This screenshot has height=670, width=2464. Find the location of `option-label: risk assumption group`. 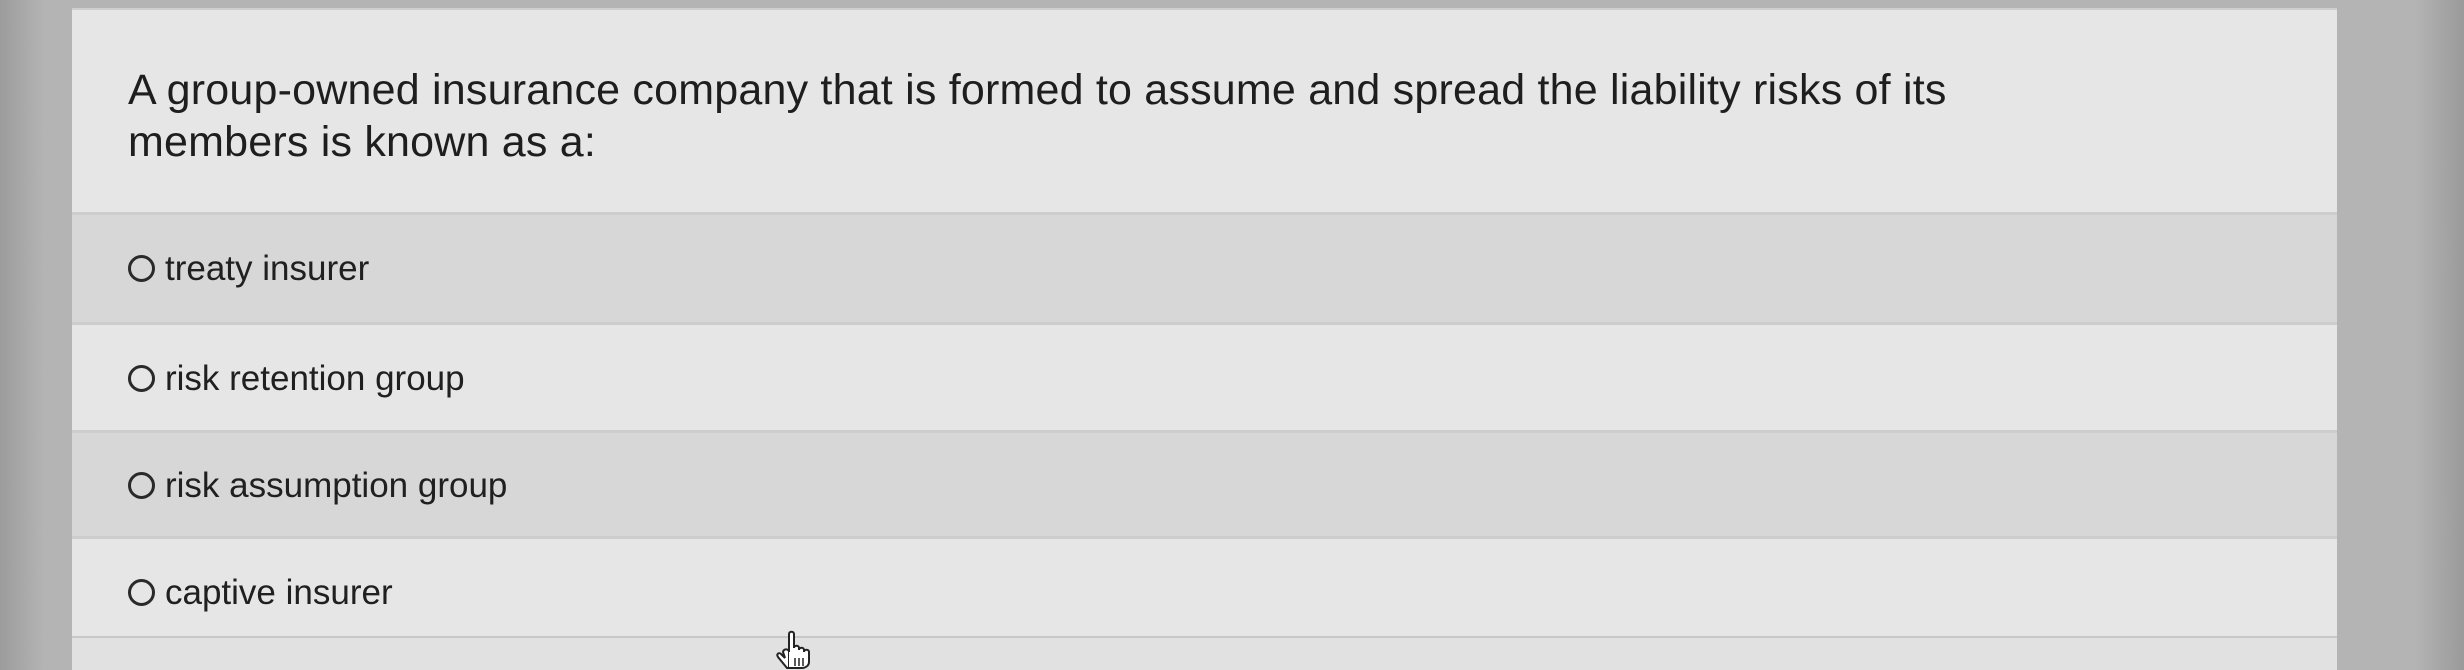

option-label: risk assumption group is located at coordinates (336, 485).